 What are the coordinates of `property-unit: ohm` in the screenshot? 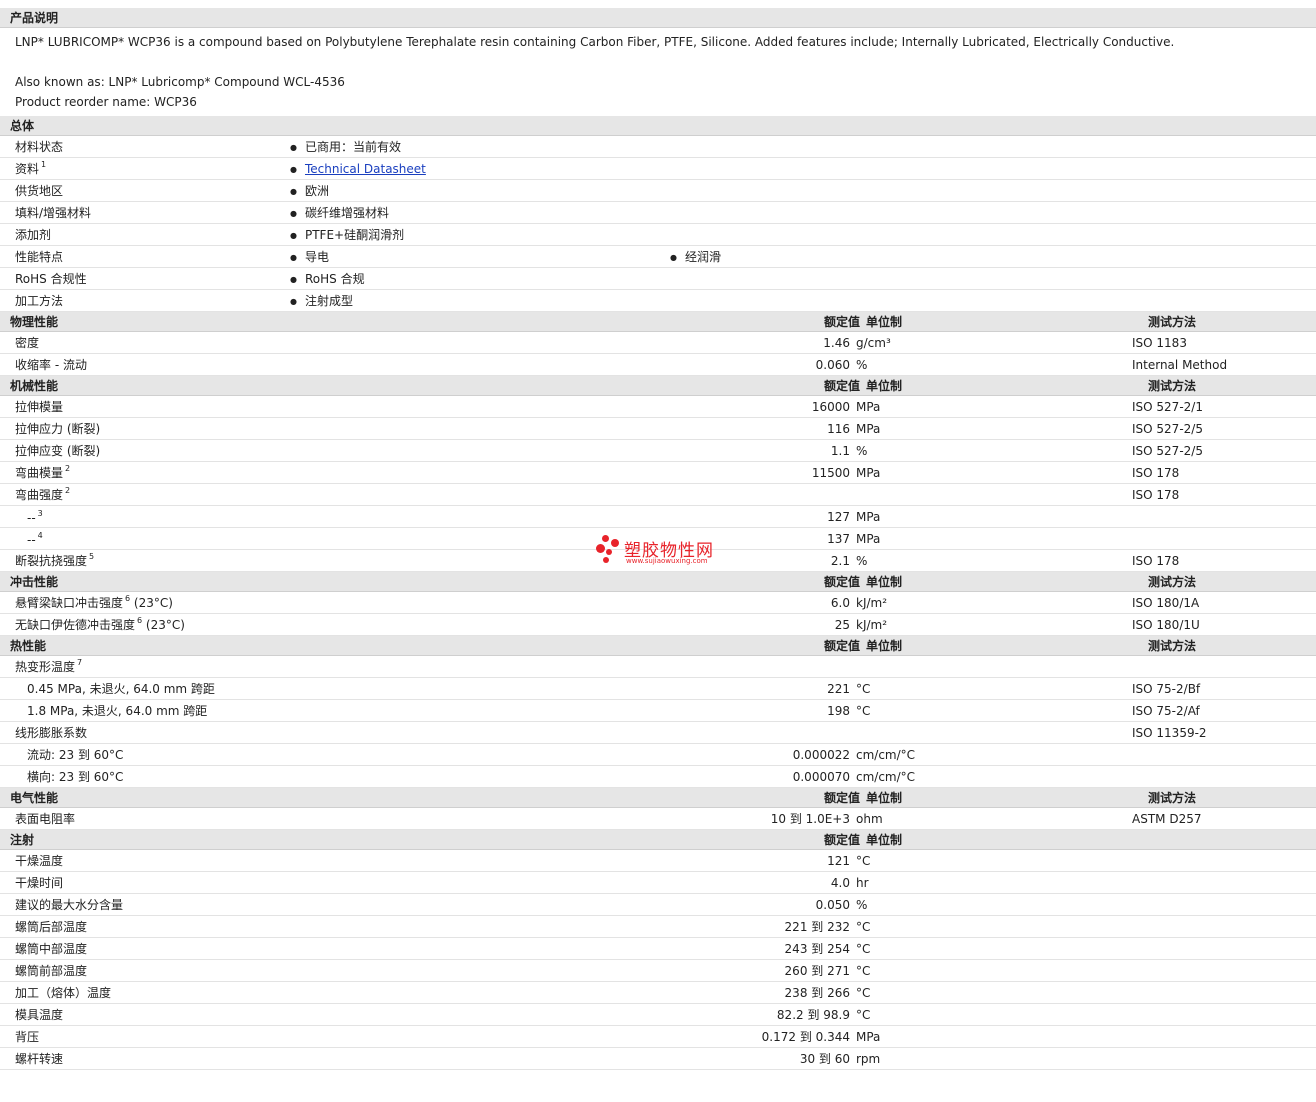 It's located at (869, 818).